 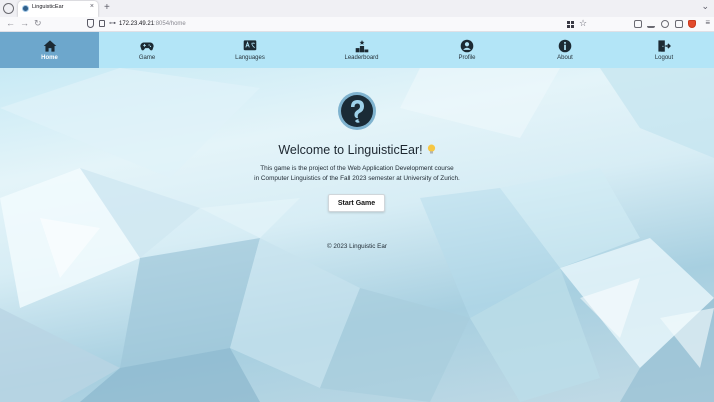 What do you see at coordinates (170, 24) in the screenshot?
I see `url-path: :8054/home` at bounding box center [170, 24].